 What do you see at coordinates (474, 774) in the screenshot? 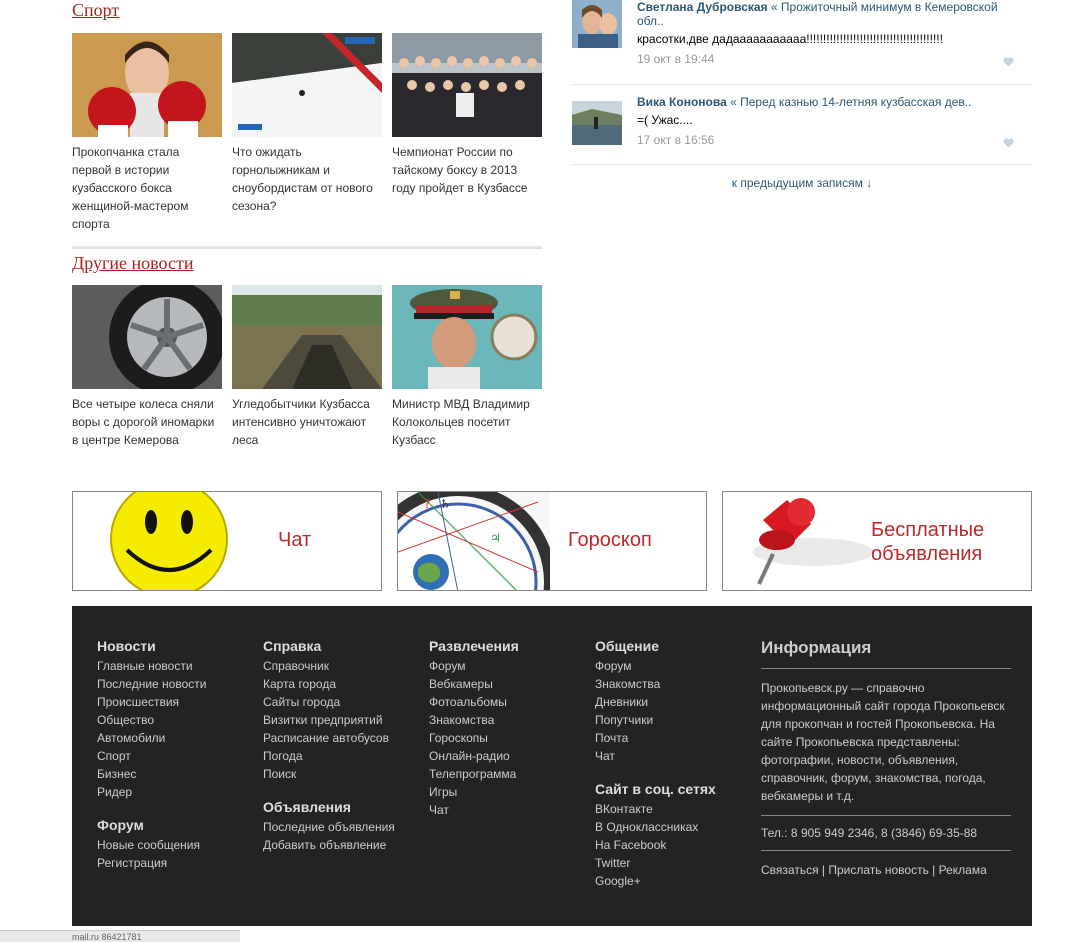
I see `footer-link: Телепрограмма` at bounding box center [474, 774].